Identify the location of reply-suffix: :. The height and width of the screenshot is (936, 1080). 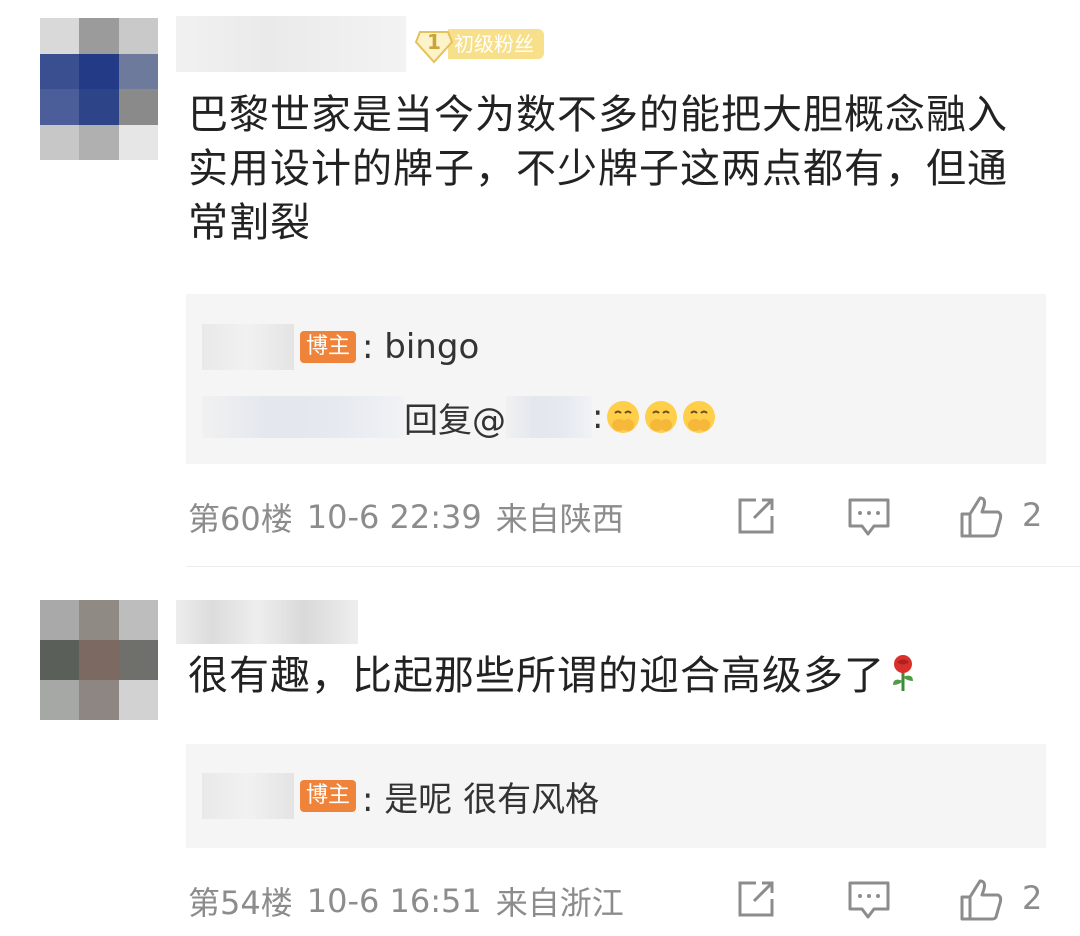
(598, 417).